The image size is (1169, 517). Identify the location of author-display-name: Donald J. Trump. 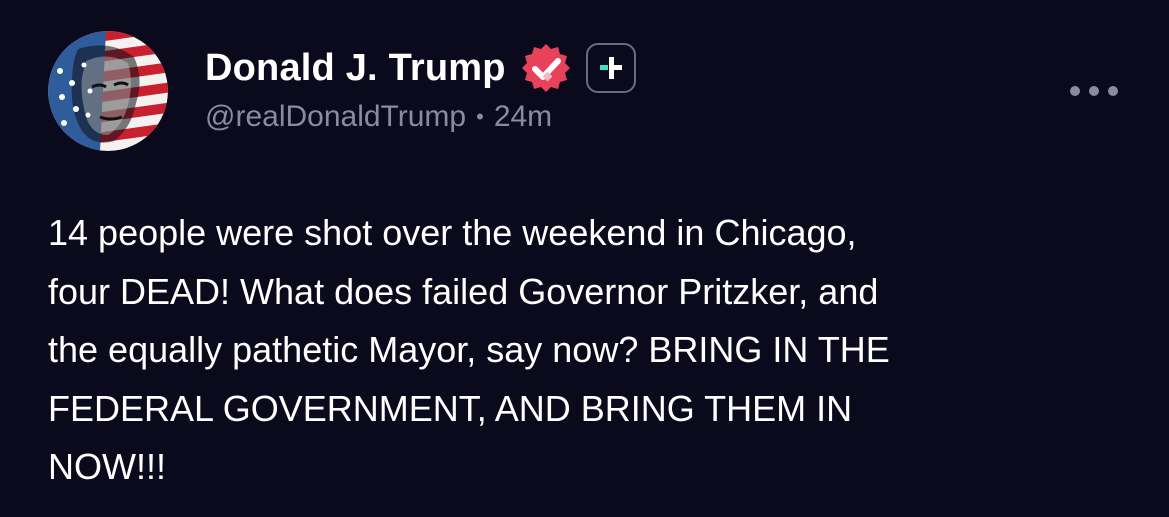
(355, 68).